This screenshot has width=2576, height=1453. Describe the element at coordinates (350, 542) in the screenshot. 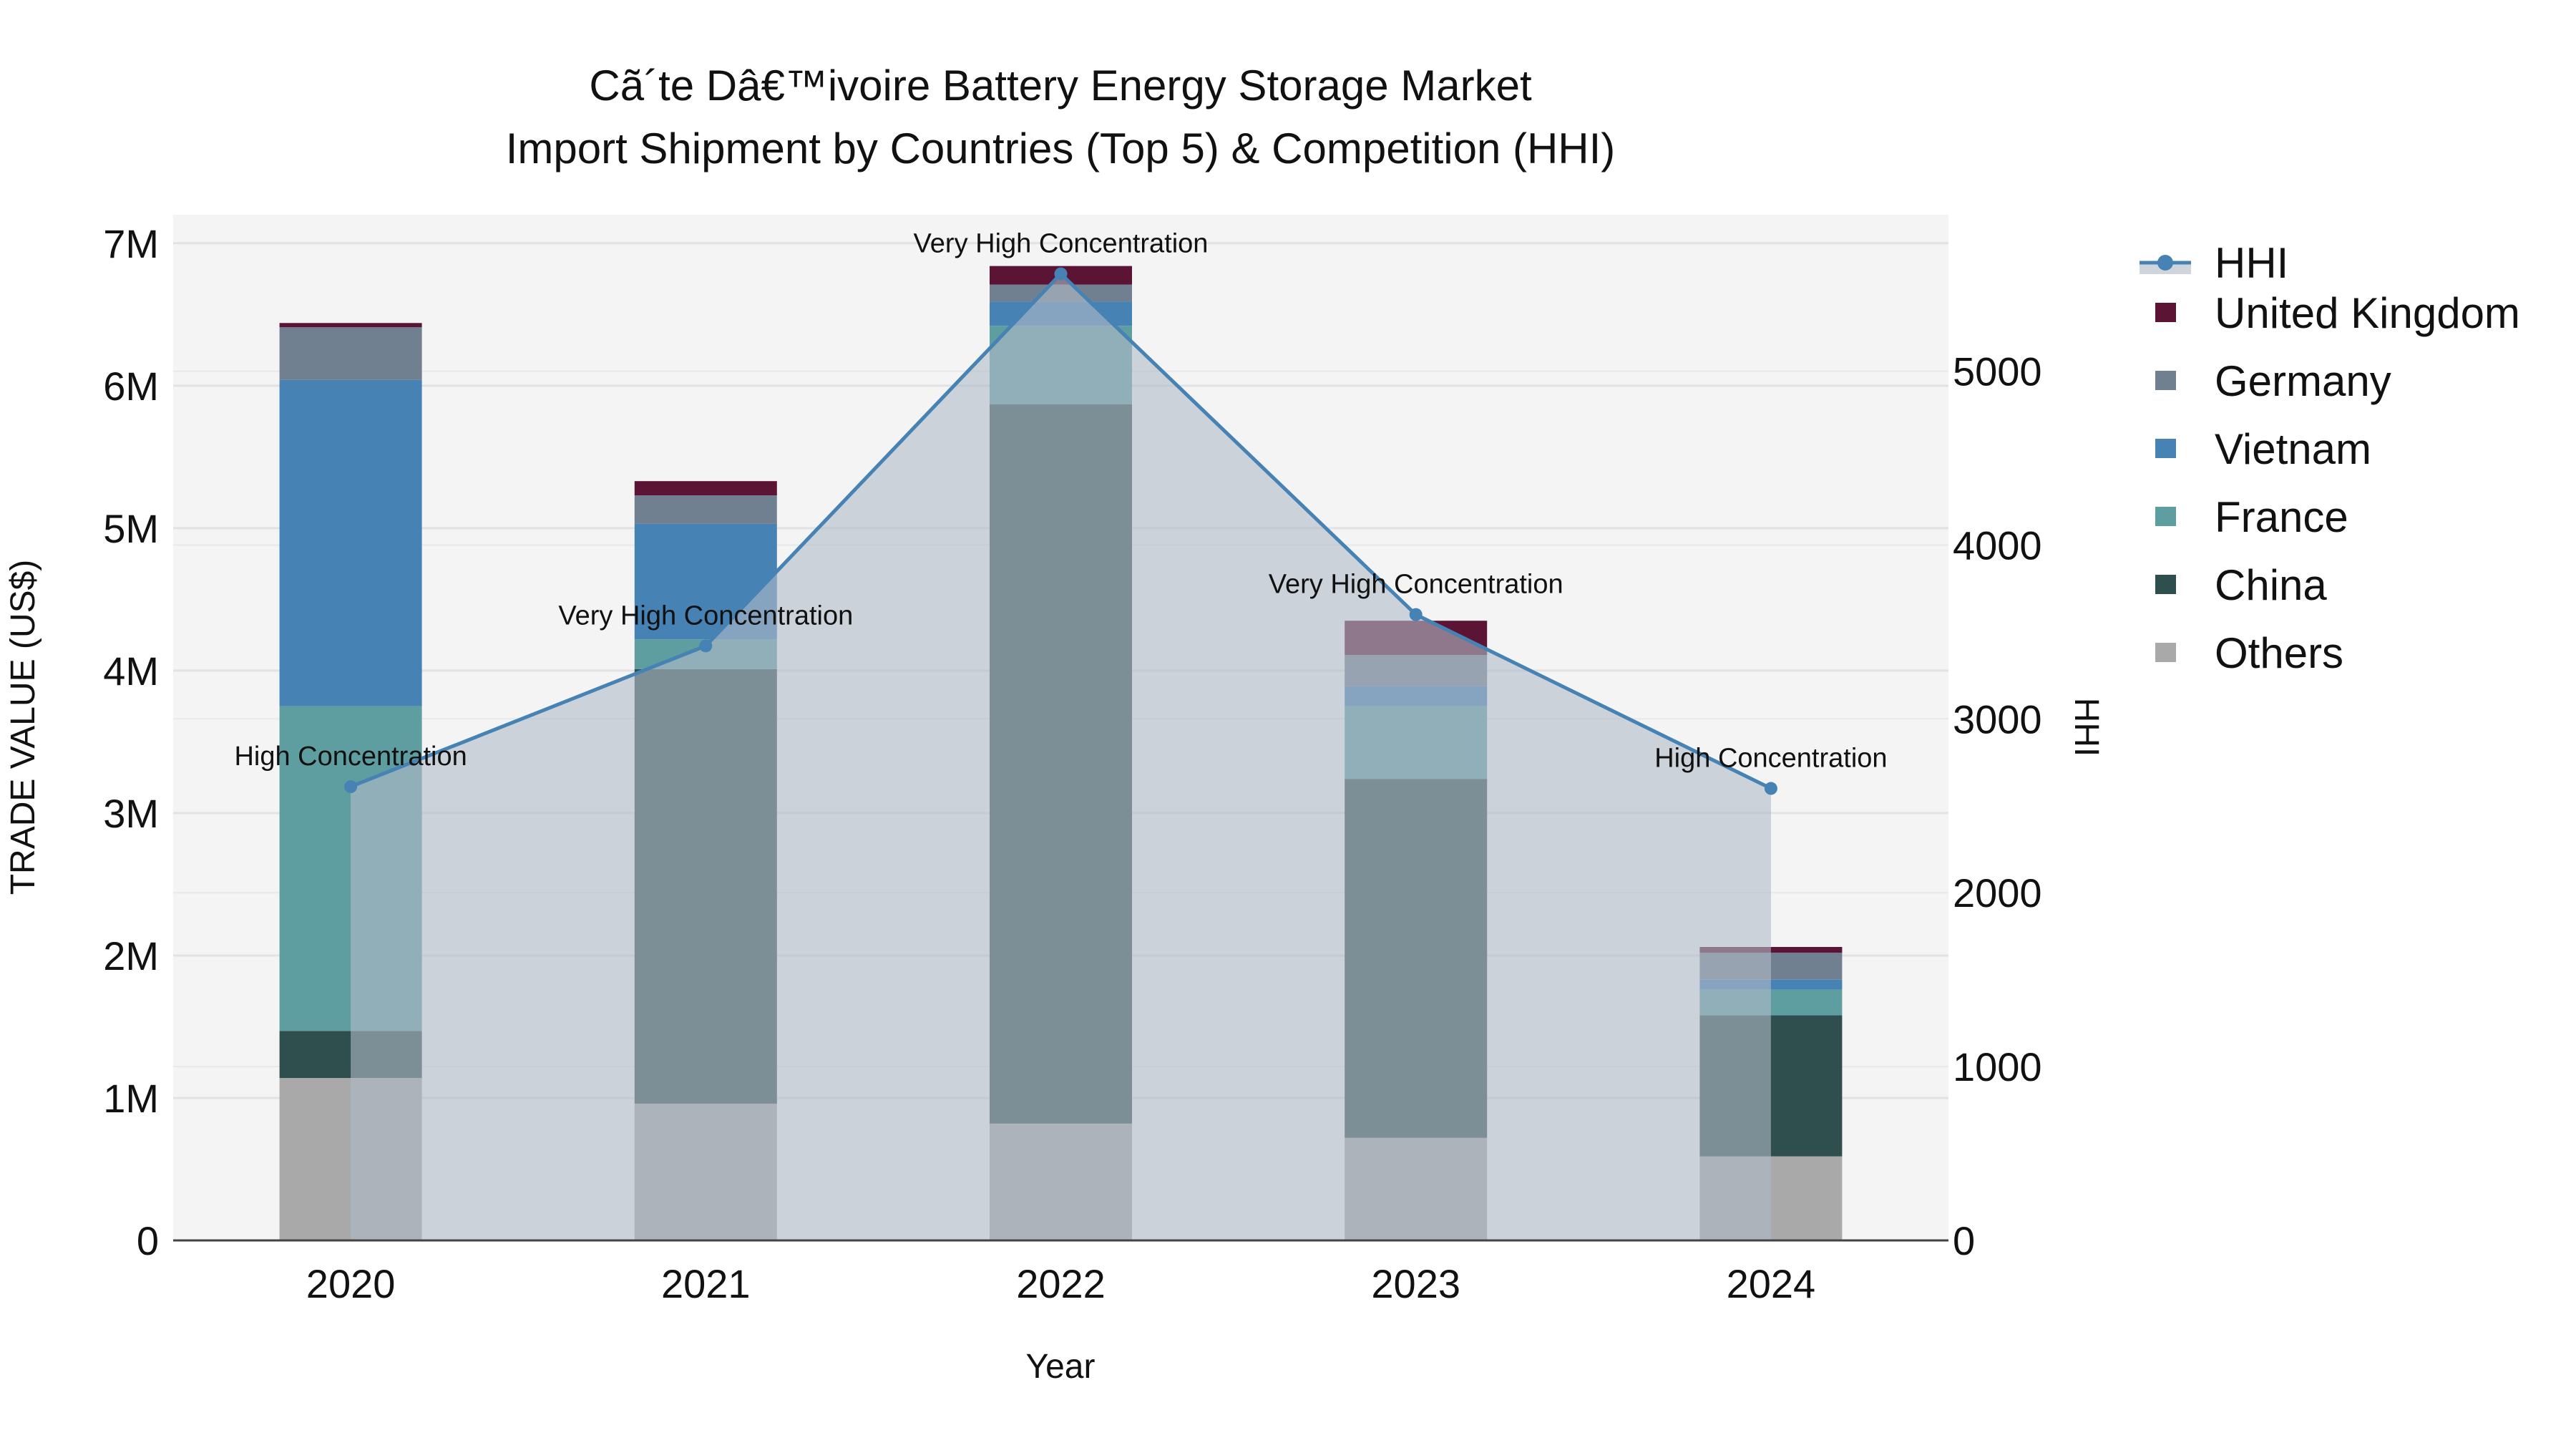

I see `bar-vietnam` at that location.